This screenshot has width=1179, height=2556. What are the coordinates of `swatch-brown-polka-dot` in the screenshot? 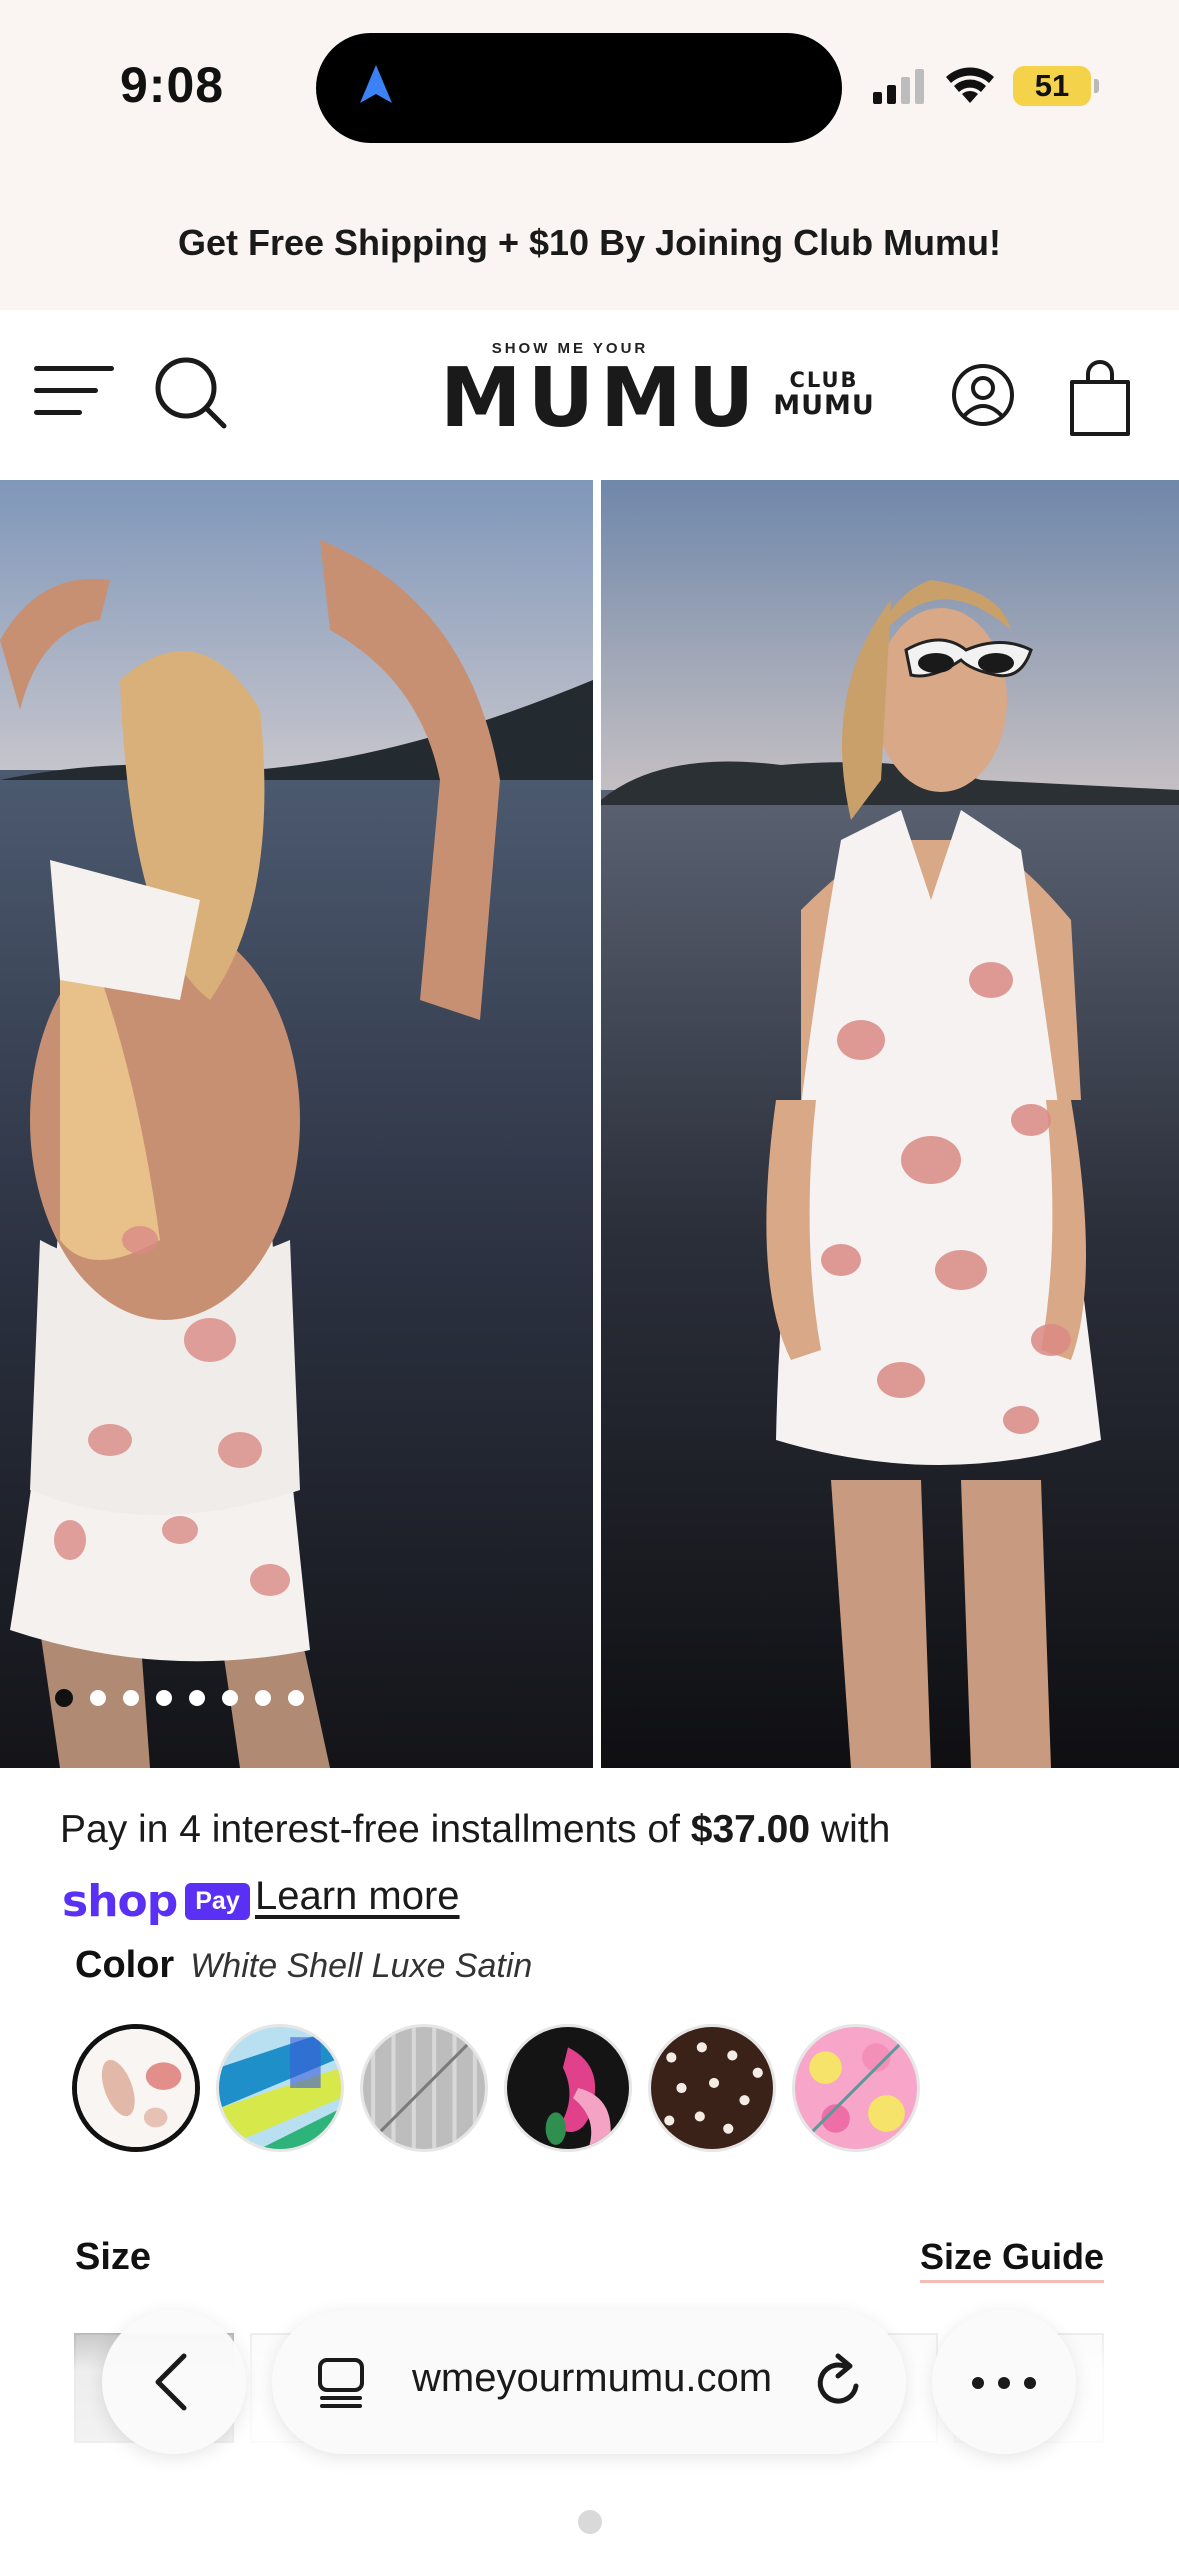 It's located at (712, 2088).